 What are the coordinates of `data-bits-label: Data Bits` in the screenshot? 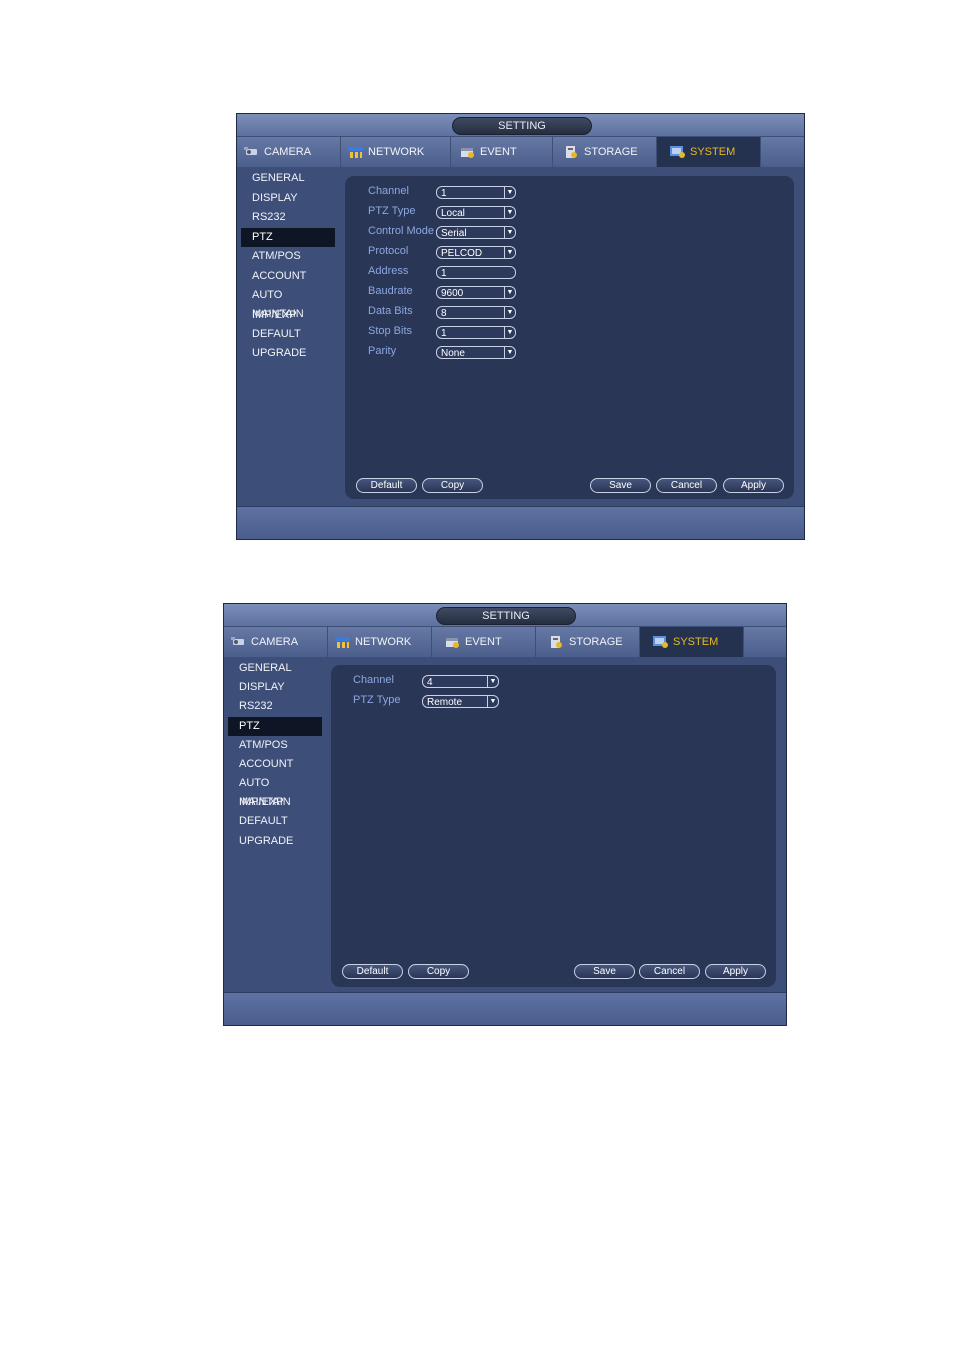 It's located at (390, 311).